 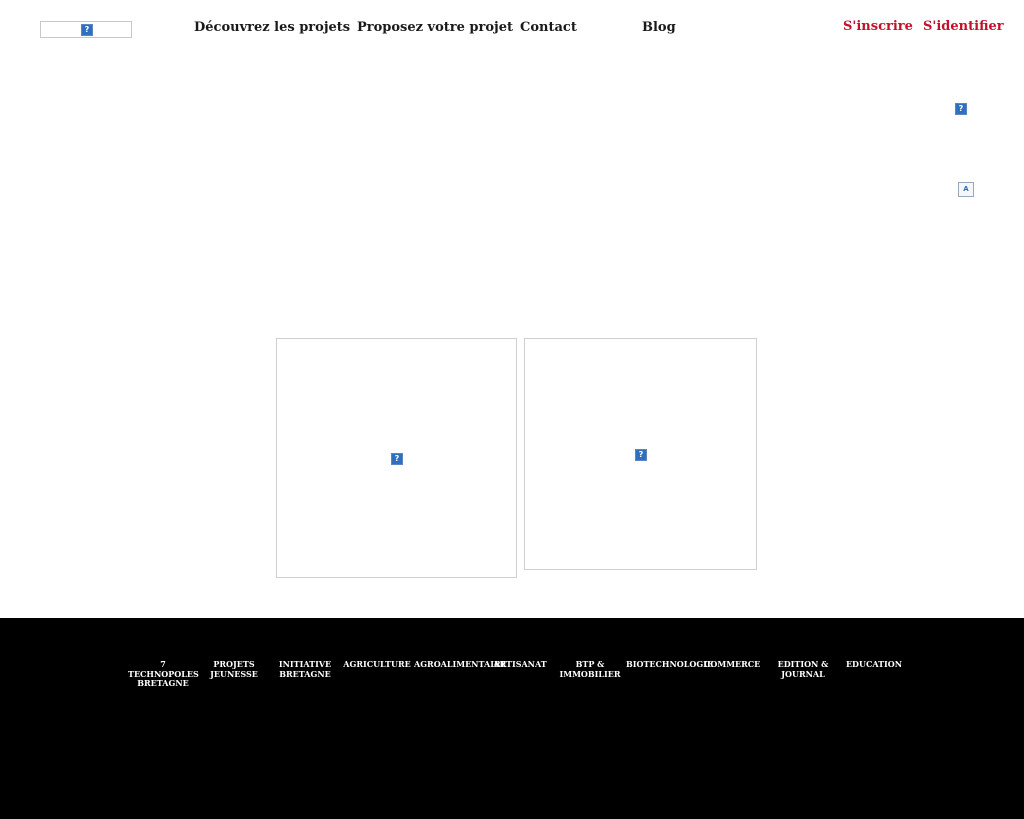 What do you see at coordinates (520, 664) in the screenshot?
I see `category-artisanat: ARTISANAT` at bounding box center [520, 664].